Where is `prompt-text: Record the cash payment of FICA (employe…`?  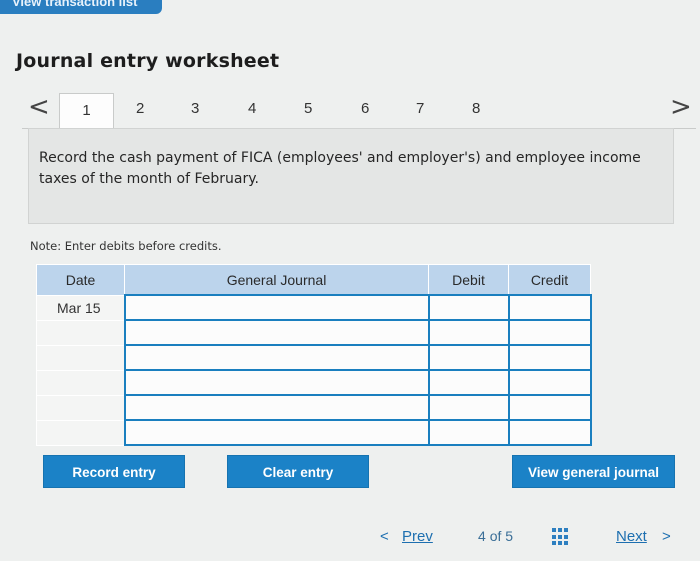
prompt-text: Record the cash payment of FICA (employe… is located at coordinates (340, 168).